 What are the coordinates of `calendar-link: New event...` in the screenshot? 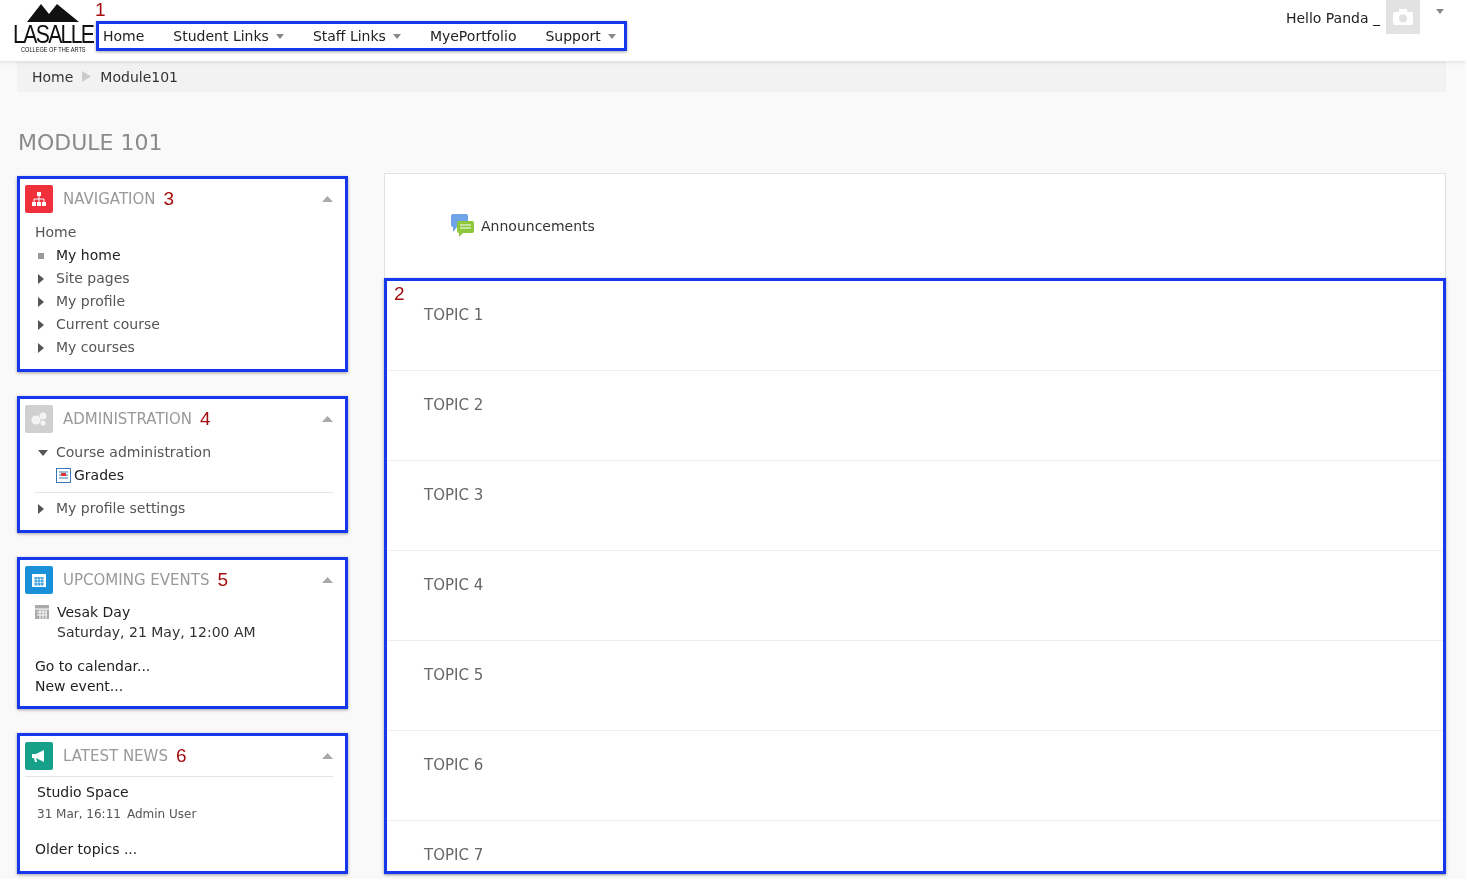 It's located at (184, 686).